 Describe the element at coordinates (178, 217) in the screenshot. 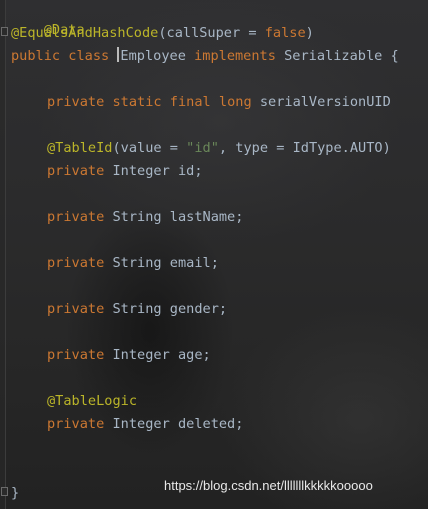

I see `field-decl-token: String lastName;` at that location.